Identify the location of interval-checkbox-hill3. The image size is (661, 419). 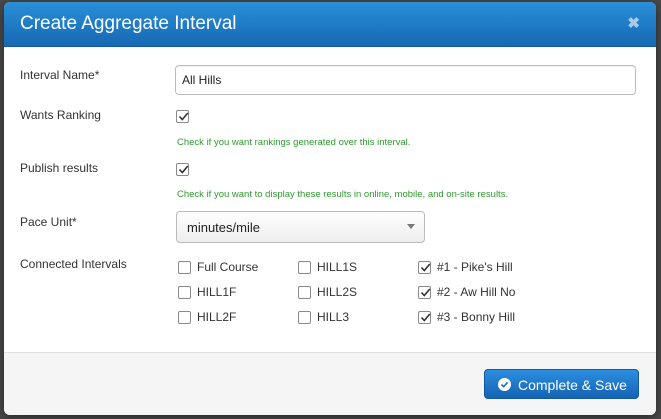
(304, 317).